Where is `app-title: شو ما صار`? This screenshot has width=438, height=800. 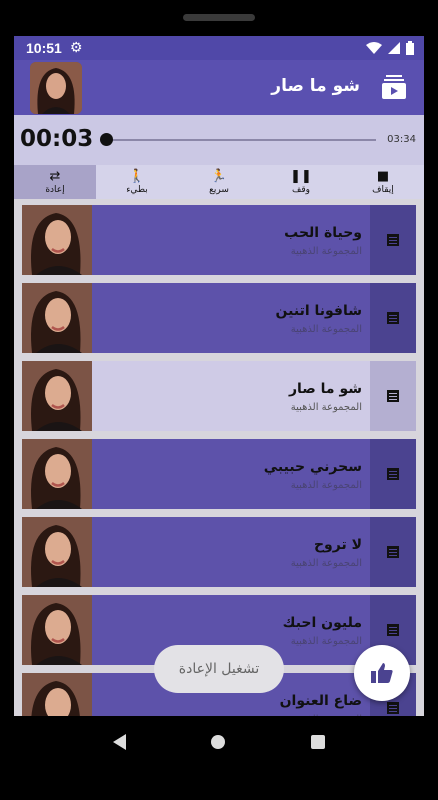 app-title: شو ما صار is located at coordinates (315, 86).